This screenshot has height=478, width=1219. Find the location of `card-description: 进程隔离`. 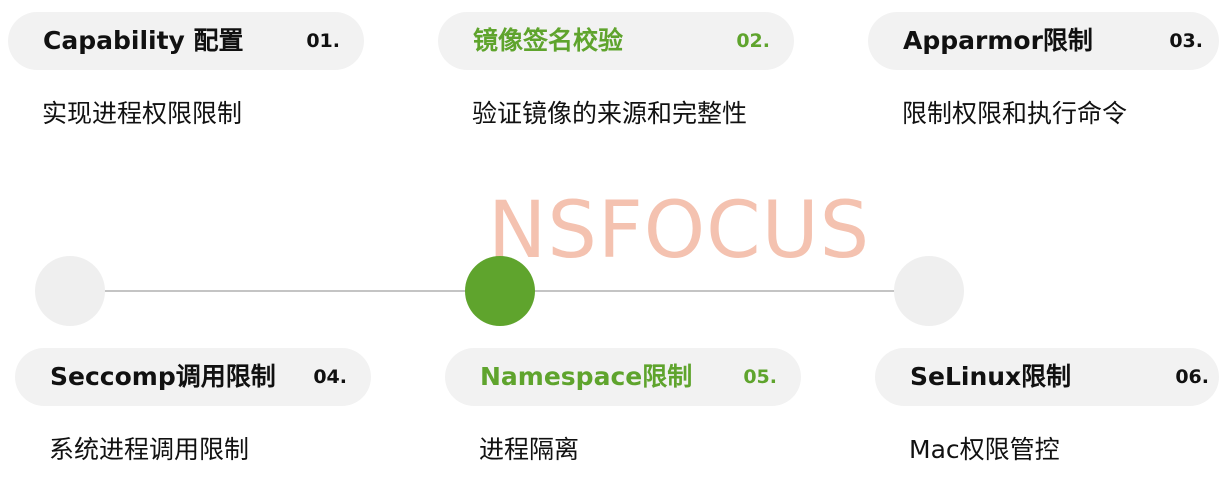

card-description: 进程隔离 is located at coordinates (529, 449).